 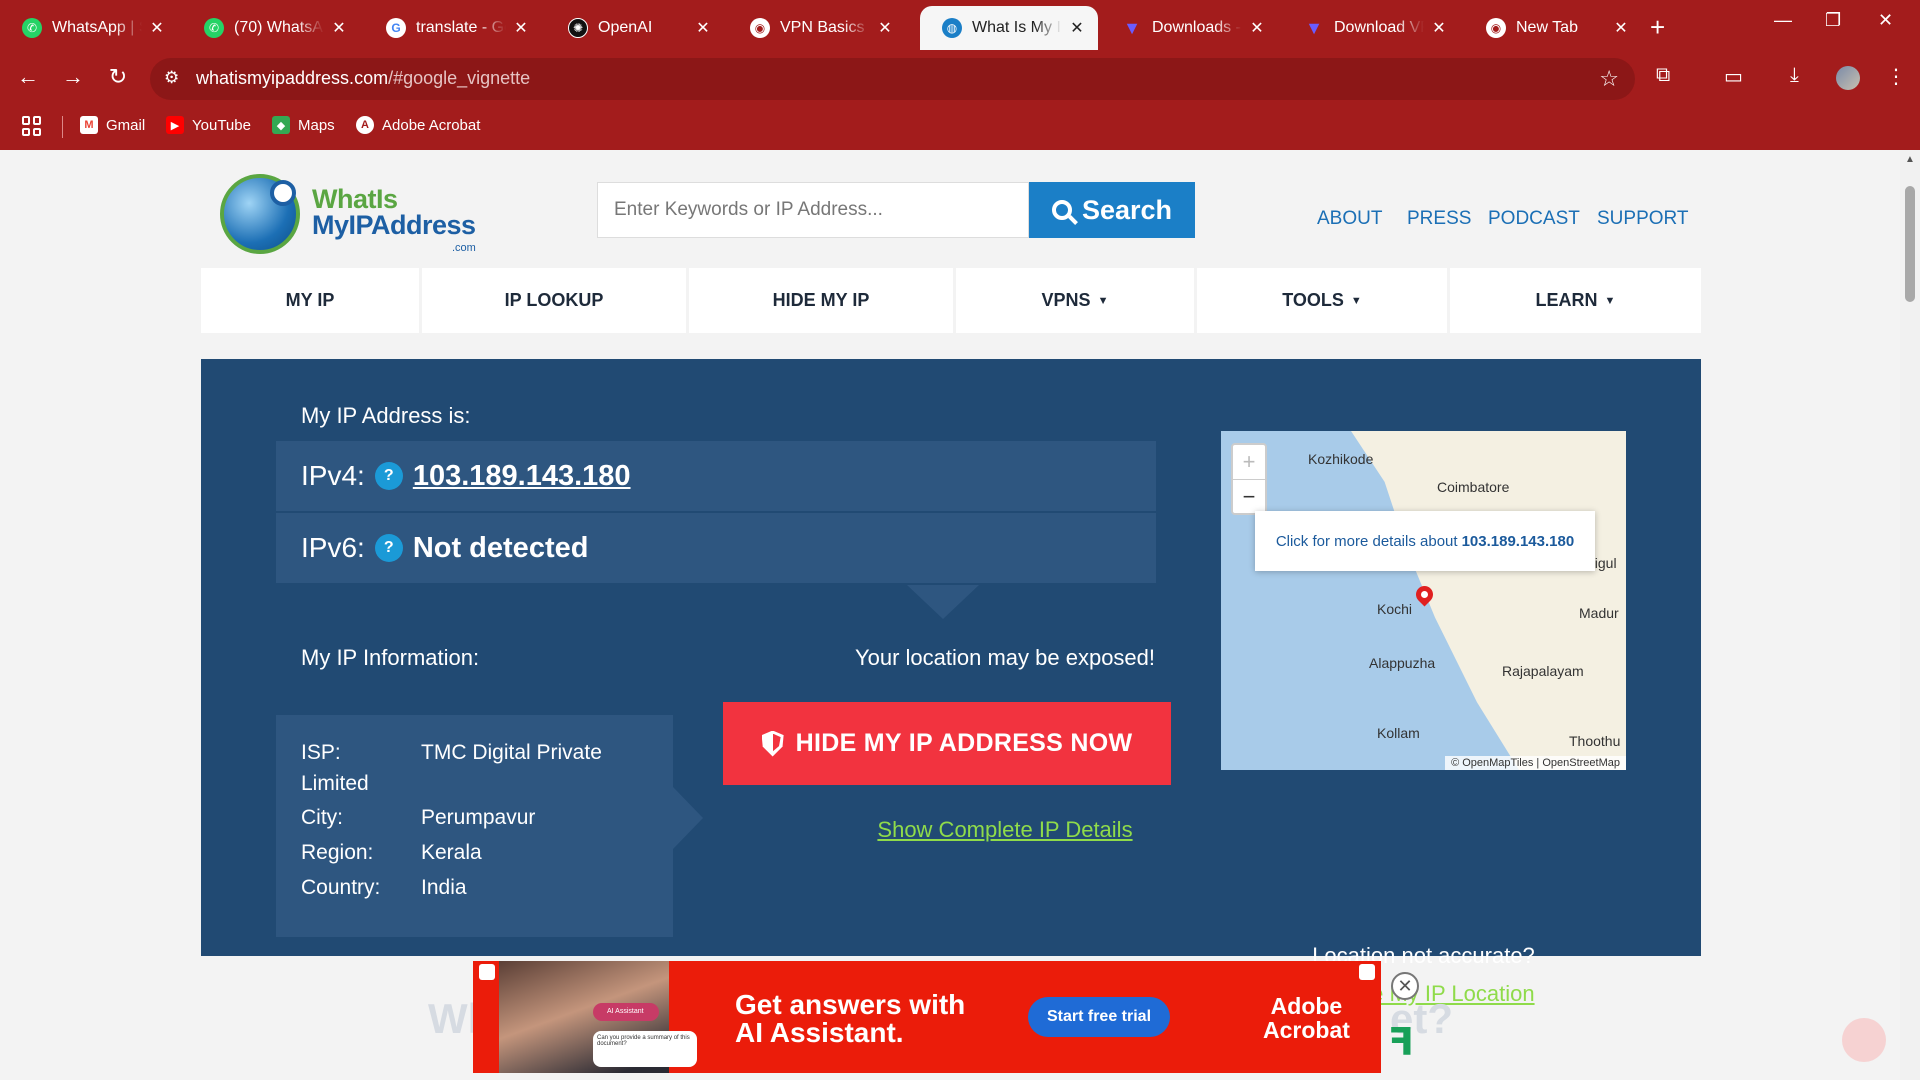 I want to click on show-complete-details-link: Show Complete IP Details, so click(x=1005, y=830).